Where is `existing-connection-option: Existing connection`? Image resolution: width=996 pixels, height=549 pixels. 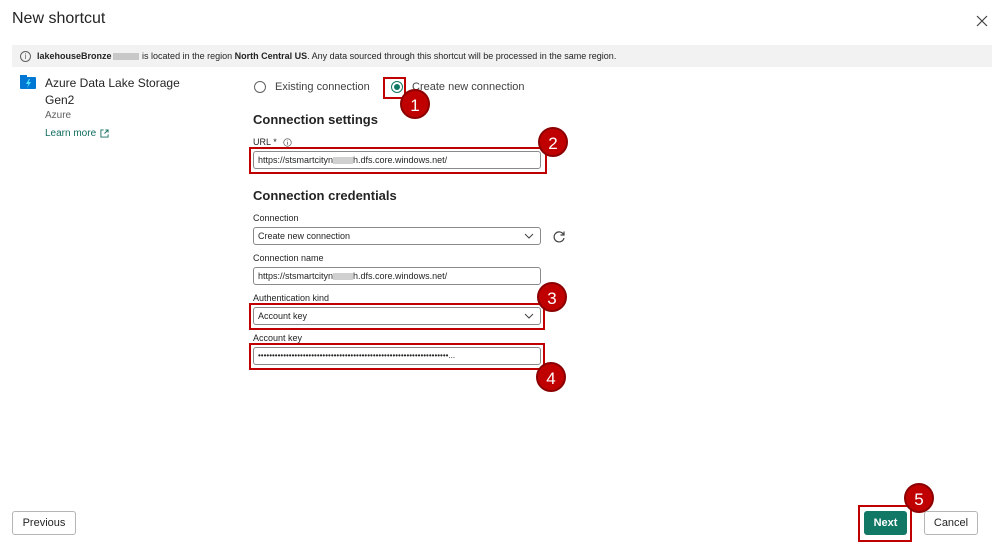 existing-connection-option: Existing connection is located at coordinates (312, 87).